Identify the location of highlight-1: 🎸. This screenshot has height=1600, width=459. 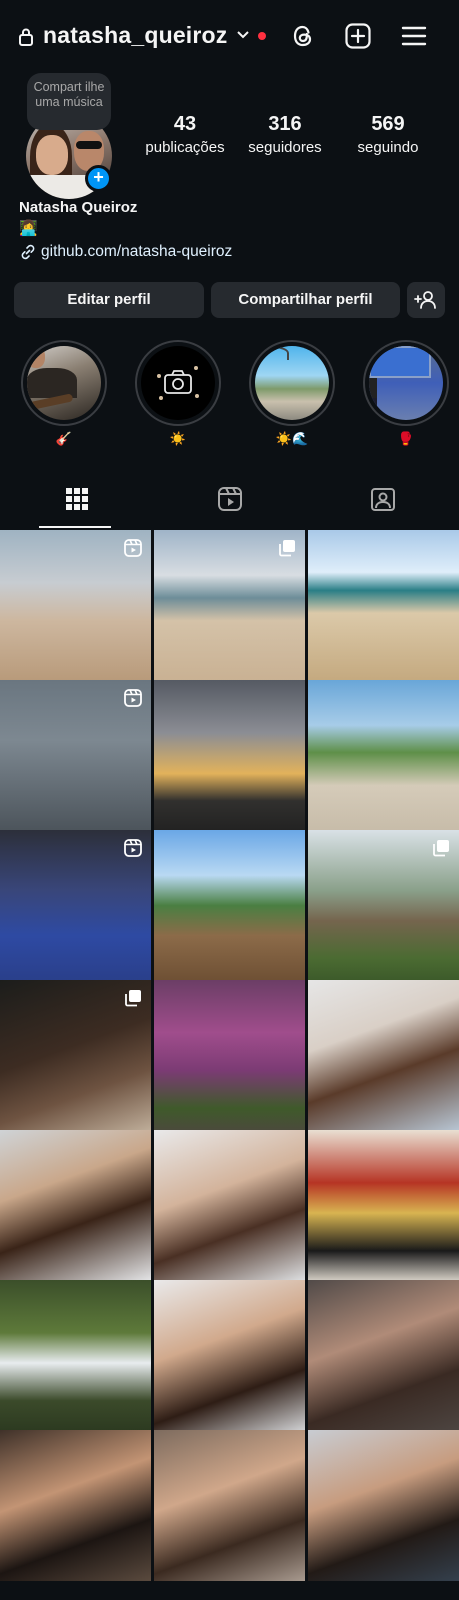
(64, 393).